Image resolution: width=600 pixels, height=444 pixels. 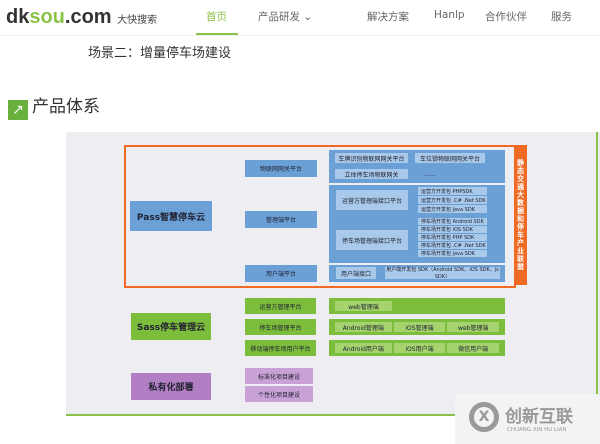 I want to click on watermark-subtext: CHUANG XIN HU LIAN, so click(x=537, y=430).